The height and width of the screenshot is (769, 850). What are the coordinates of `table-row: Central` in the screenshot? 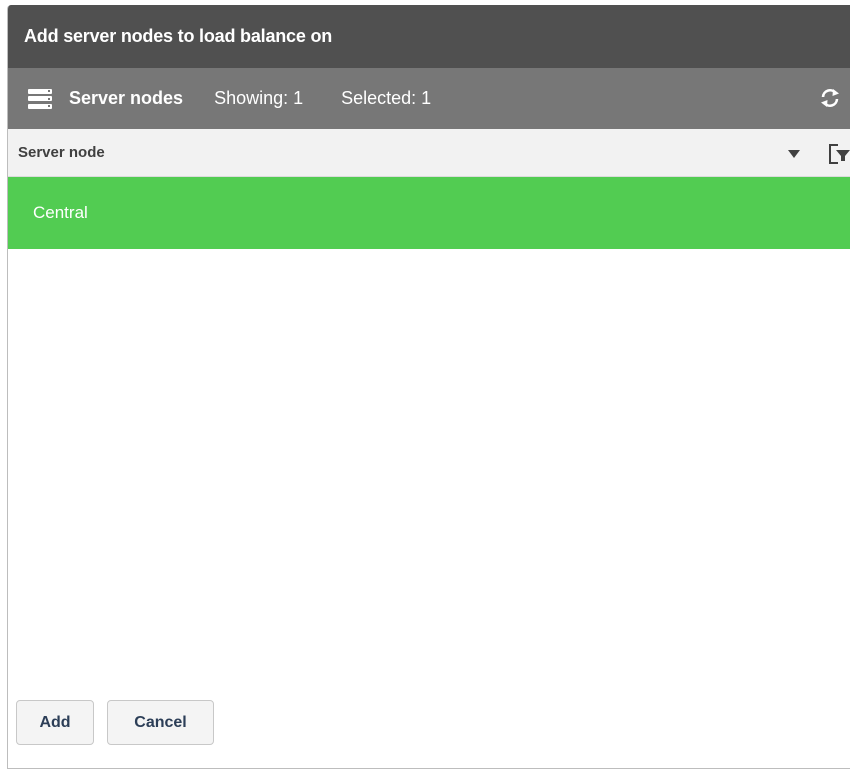 It's located at (429, 213).